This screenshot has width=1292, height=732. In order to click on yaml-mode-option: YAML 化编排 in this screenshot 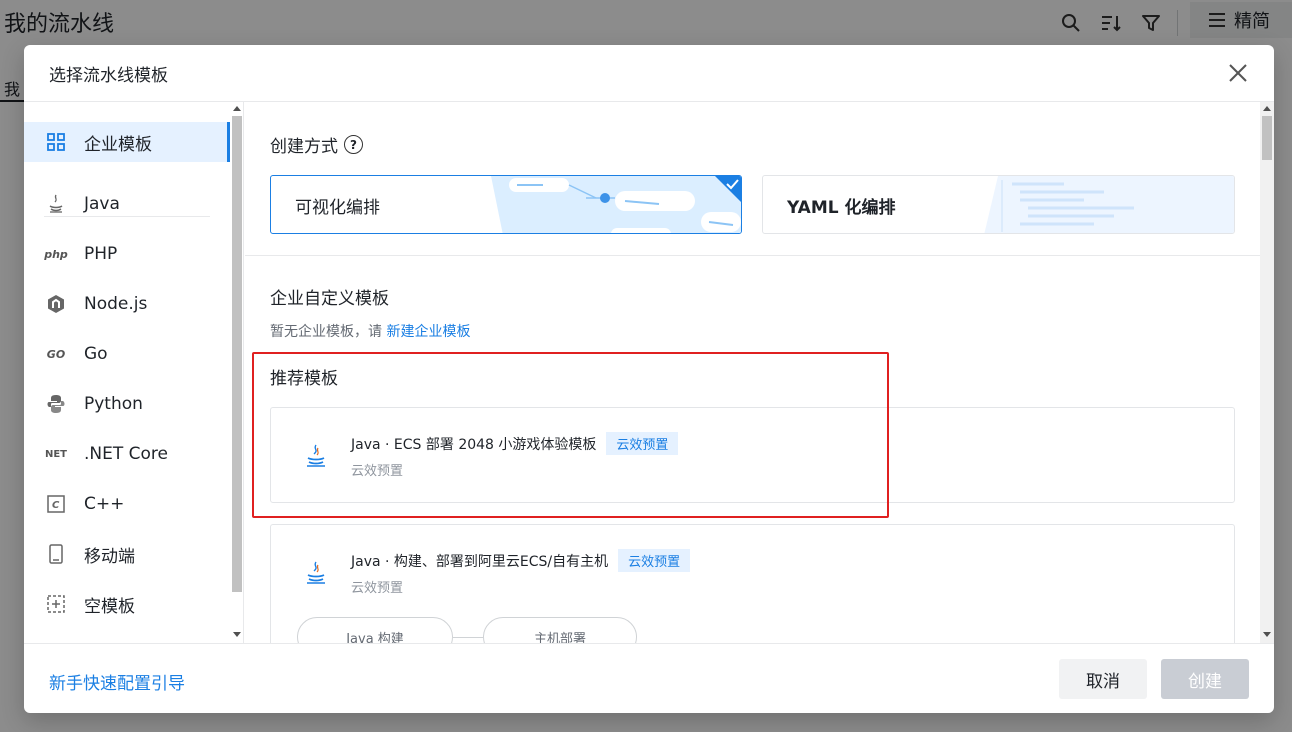, I will do `click(998, 204)`.